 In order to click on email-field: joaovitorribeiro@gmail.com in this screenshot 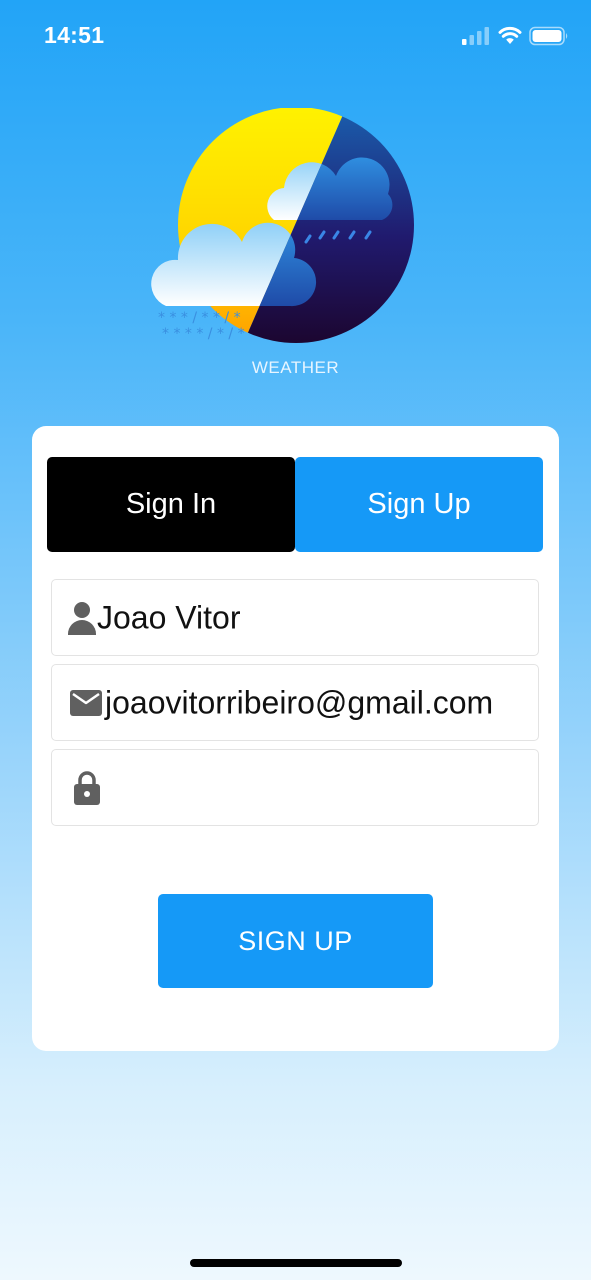, I will do `click(295, 702)`.